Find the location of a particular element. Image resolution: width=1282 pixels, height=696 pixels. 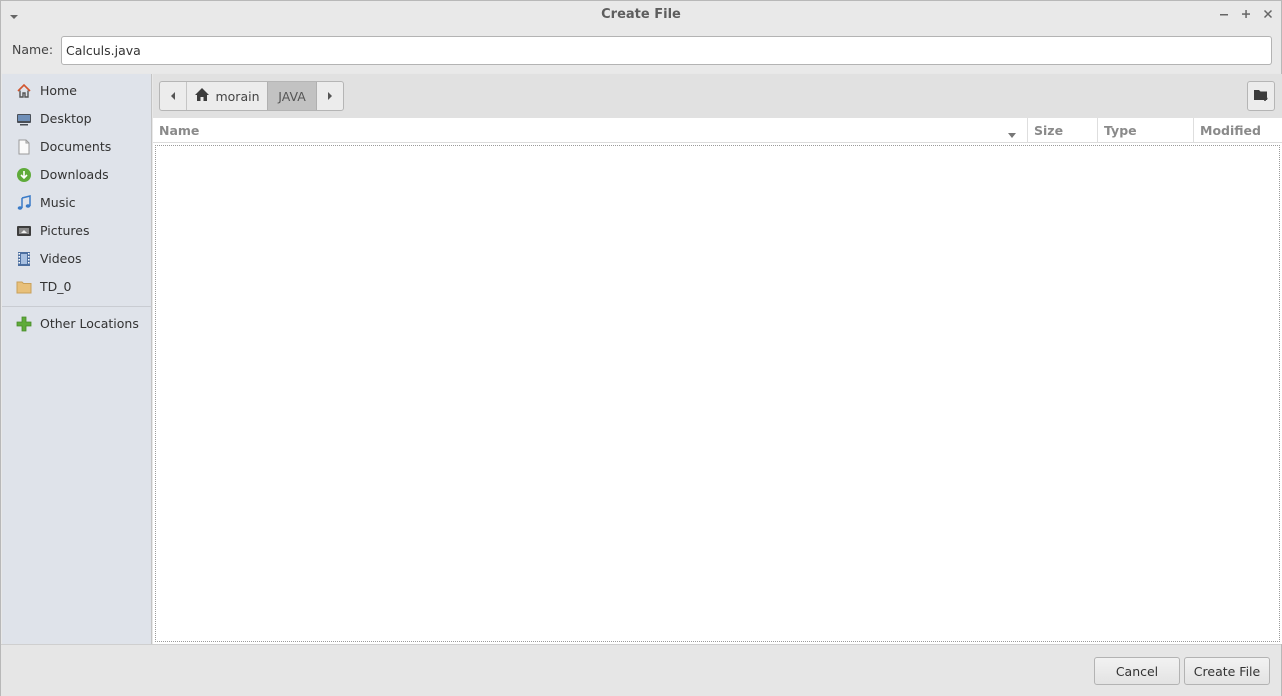

breadcrumb: morain JAVA is located at coordinates (251, 96).